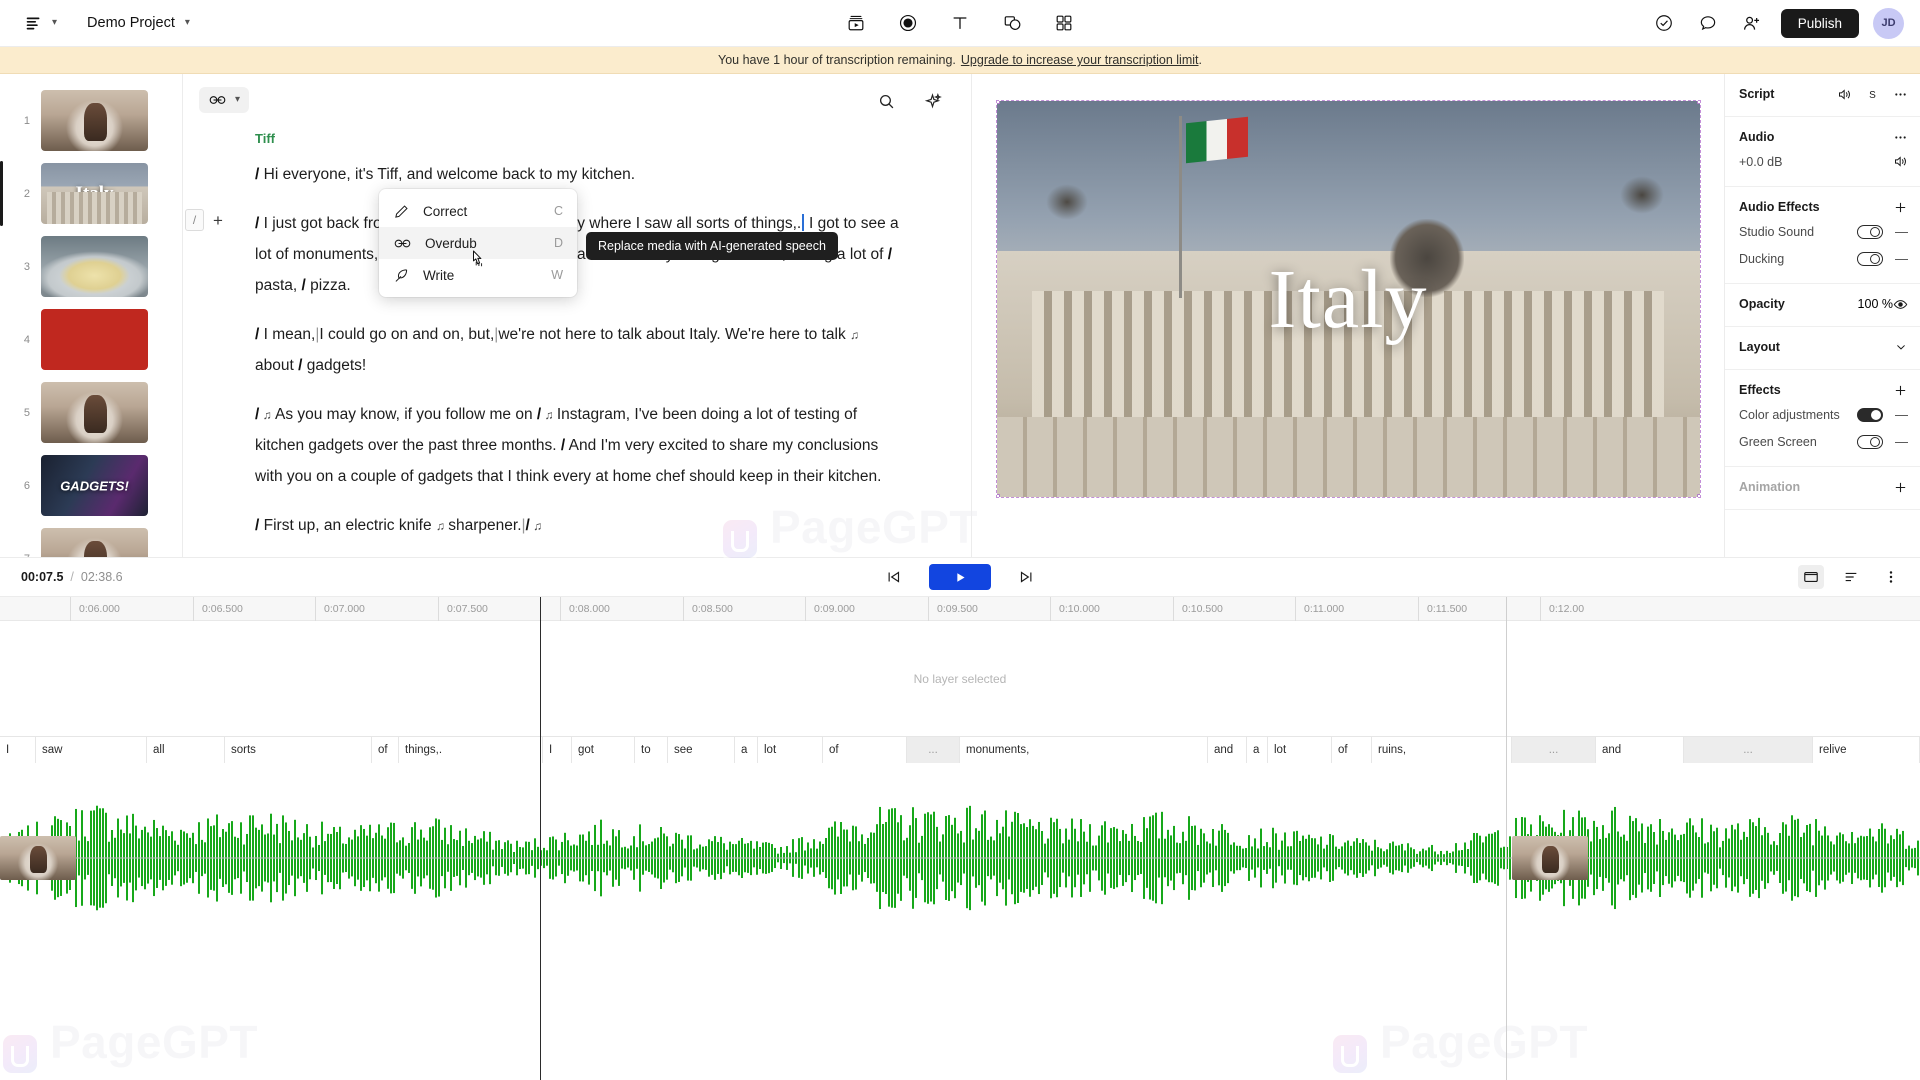  I want to click on word-cell: see, so click(701, 750).